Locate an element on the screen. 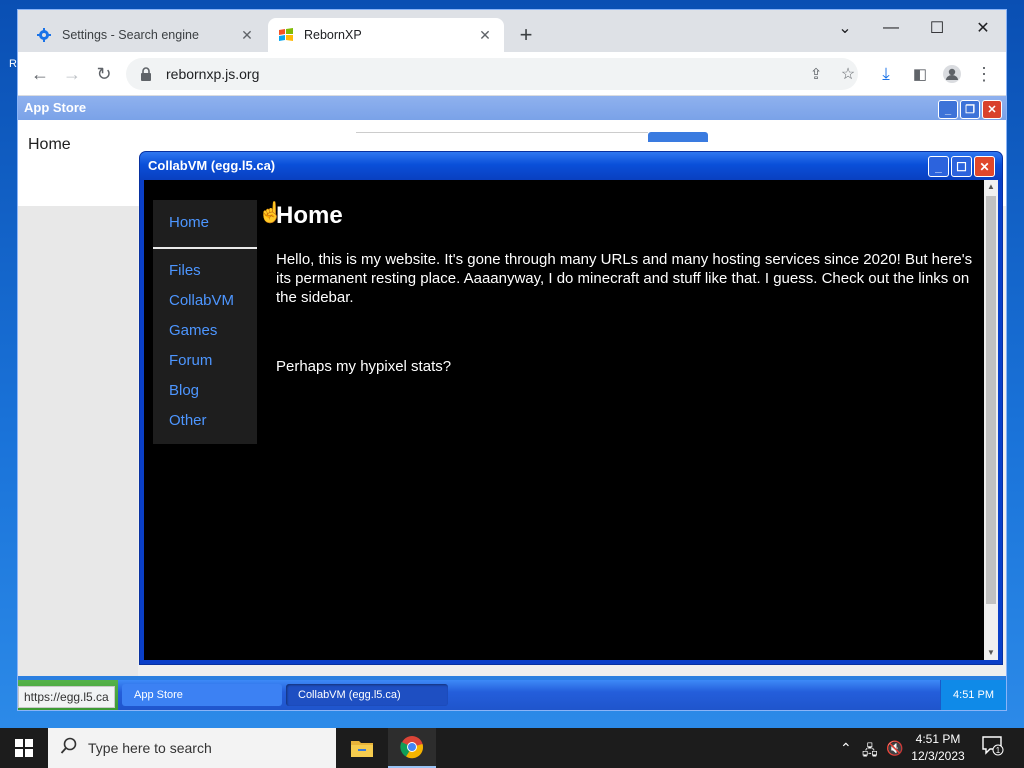 The width and height of the screenshot is (1024, 768). new-tab-button: + is located at coordinates (526, 35).